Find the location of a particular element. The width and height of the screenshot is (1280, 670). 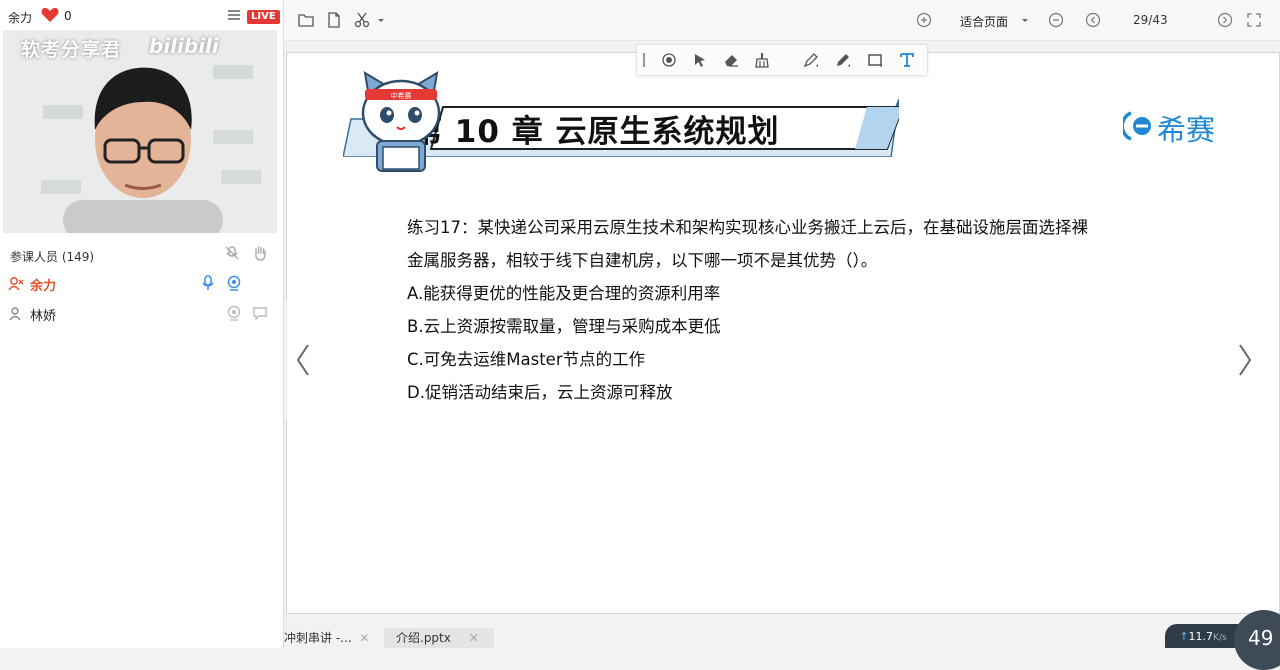

host-name: 余力 is located at coordinates (20, 18).